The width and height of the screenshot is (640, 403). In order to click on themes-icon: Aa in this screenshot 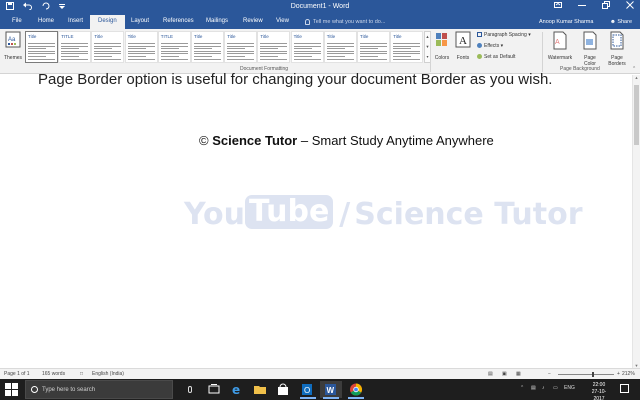, I will do `click(13, 39)`.